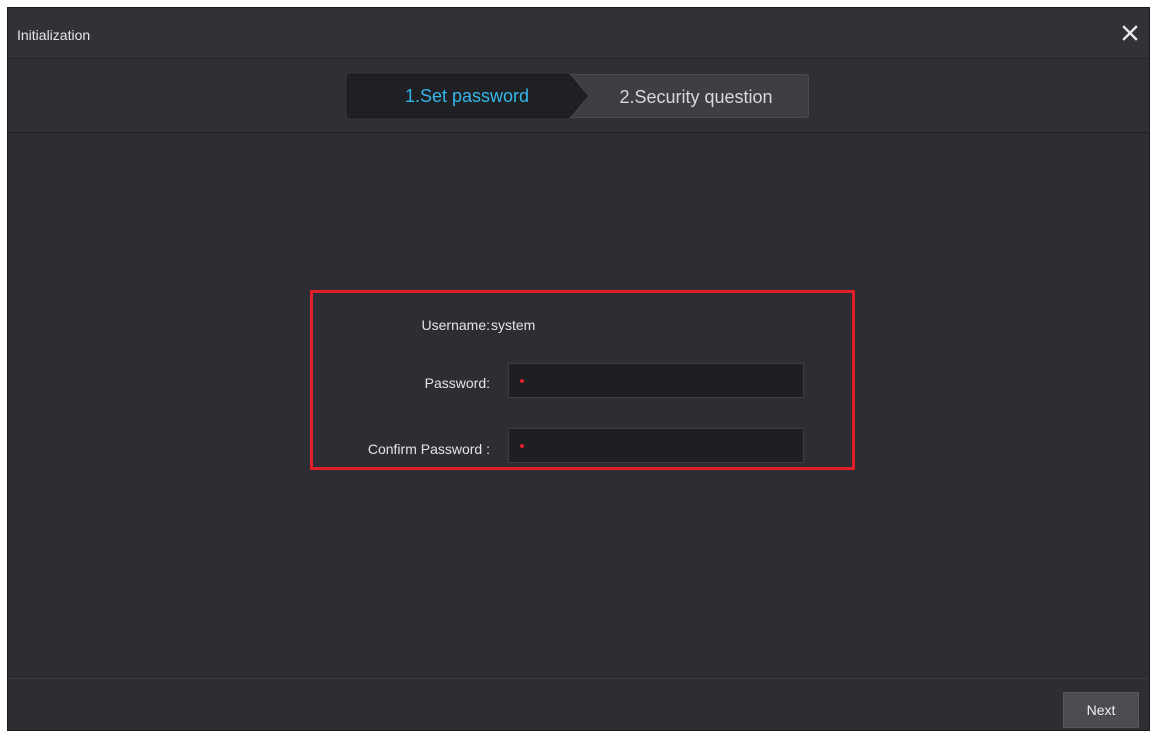 This screenshot has height=738, width=1157. What do you see at coordinates (522, 381) in the screenshot?
I see `password-required-marker` at bounding box center [522, 381].